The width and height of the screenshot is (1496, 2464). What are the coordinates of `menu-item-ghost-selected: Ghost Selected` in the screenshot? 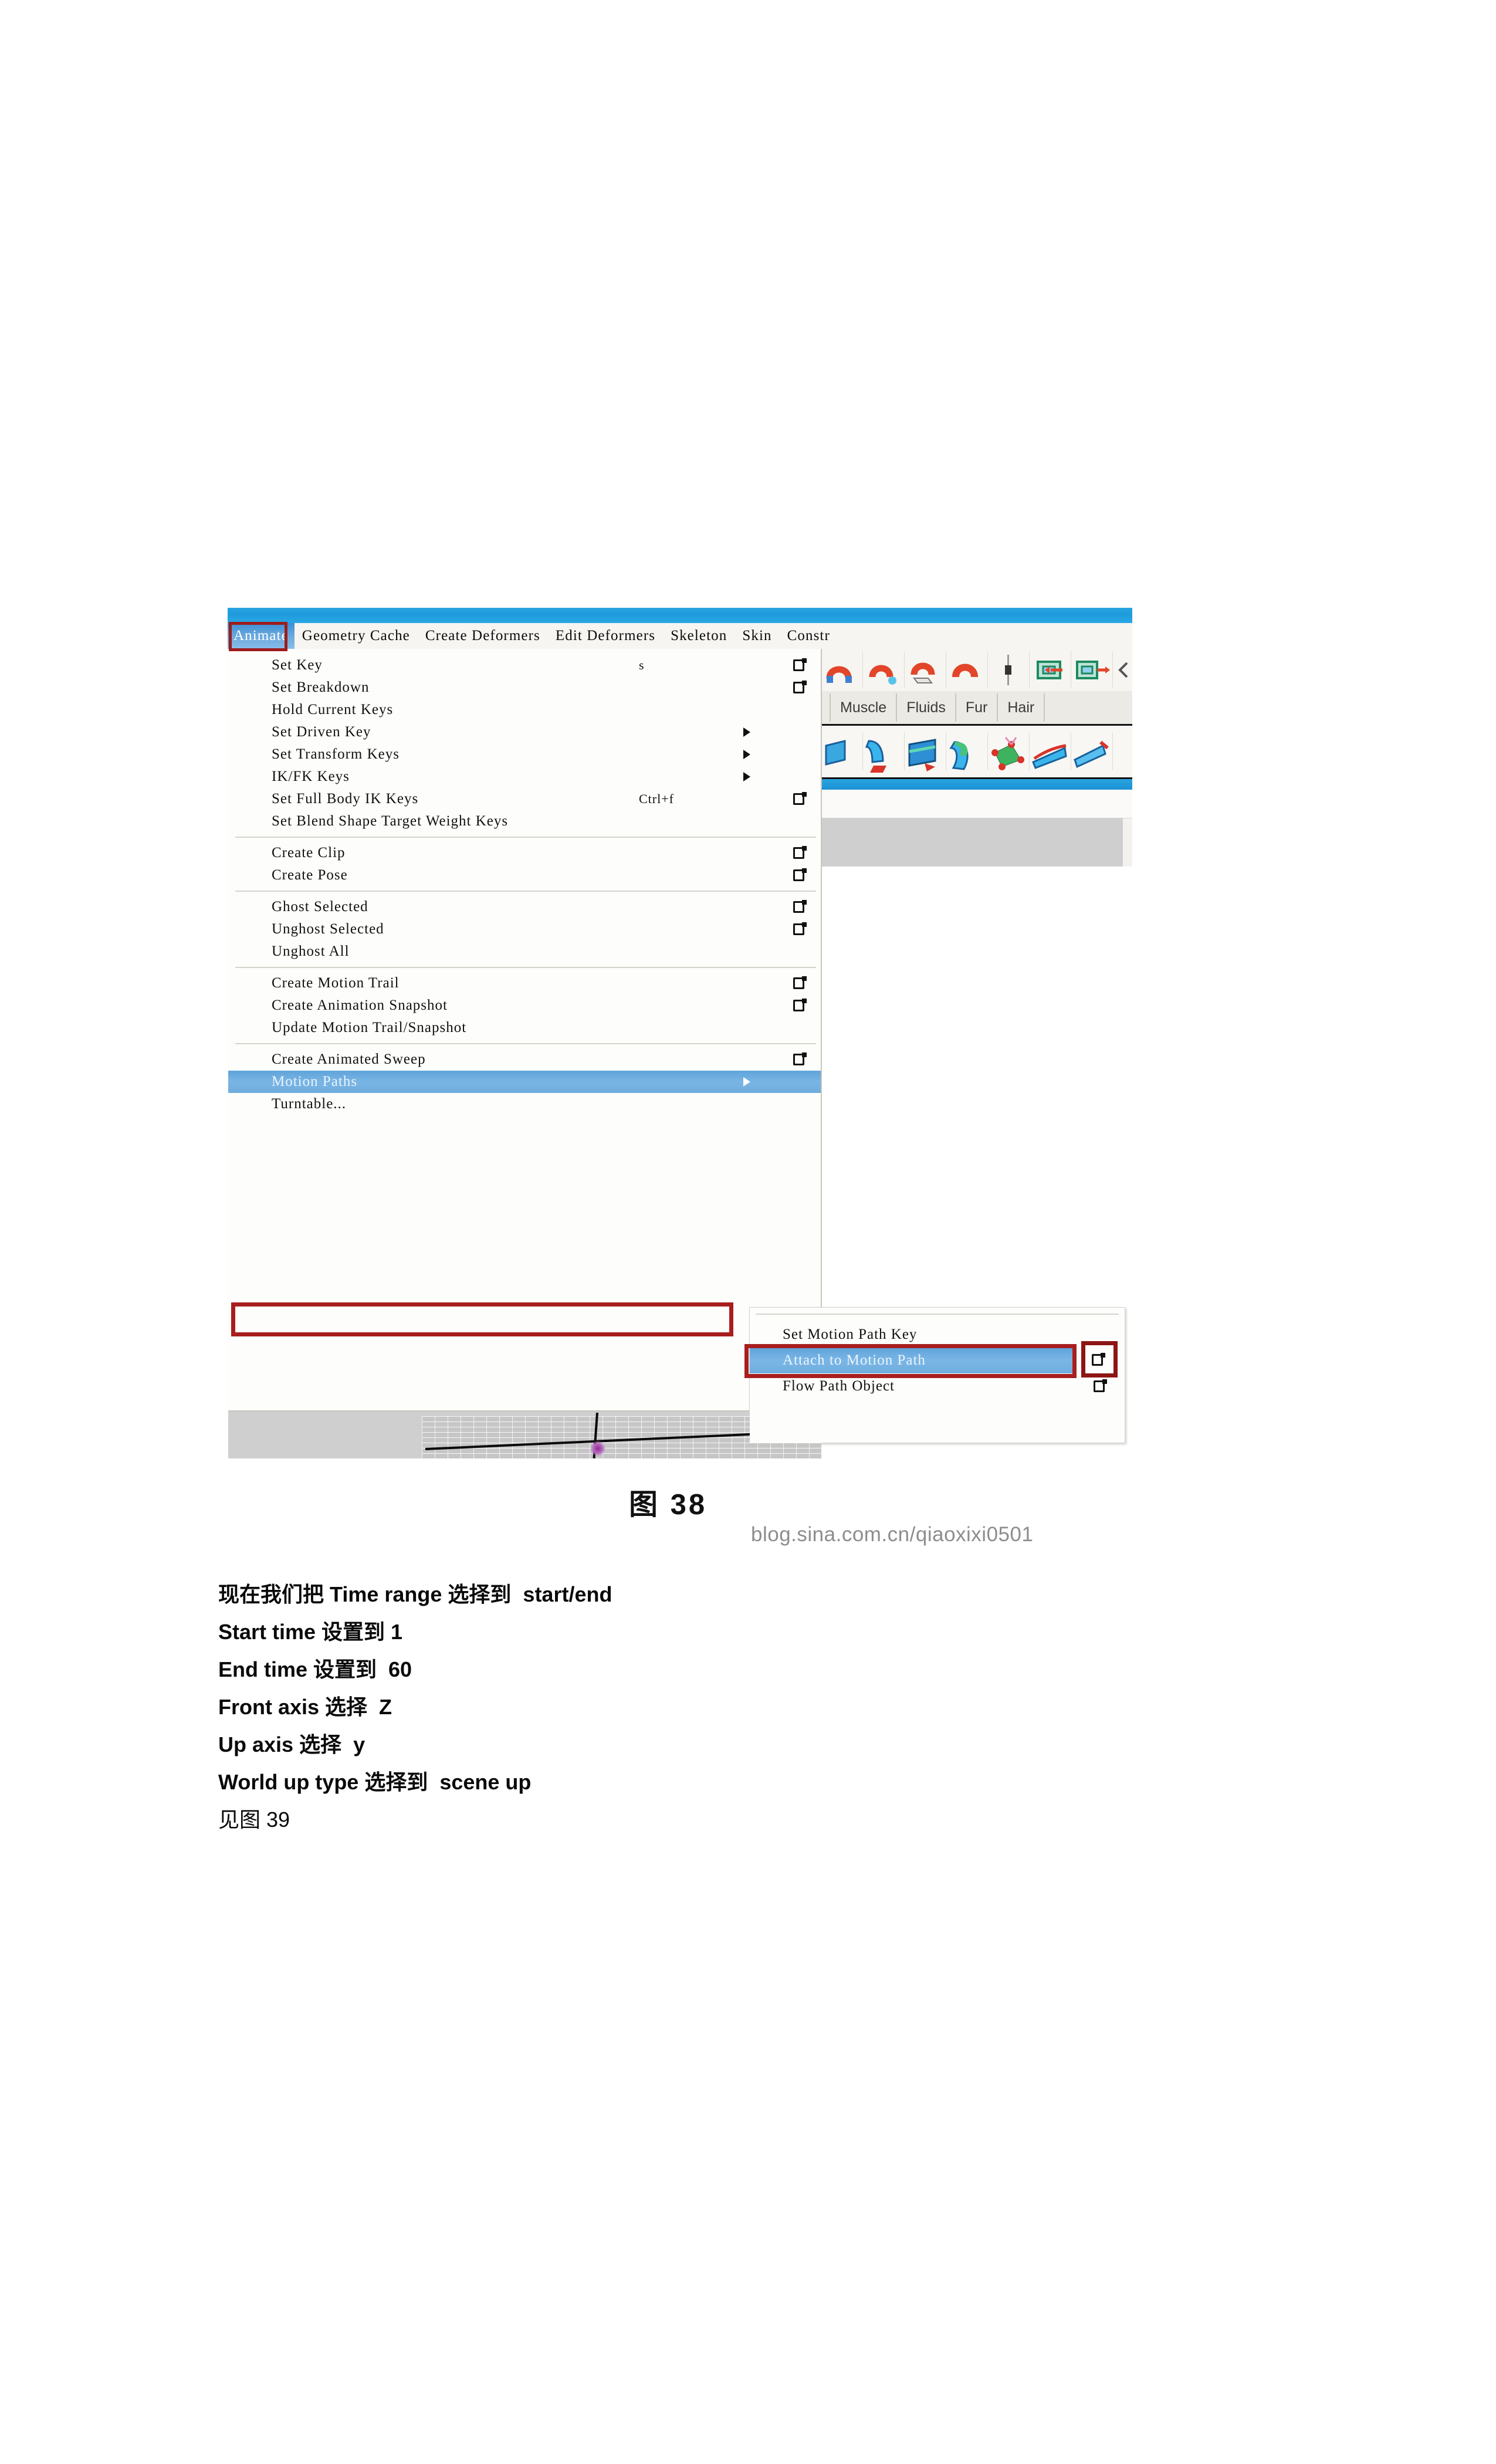 It's located at (524, 907).